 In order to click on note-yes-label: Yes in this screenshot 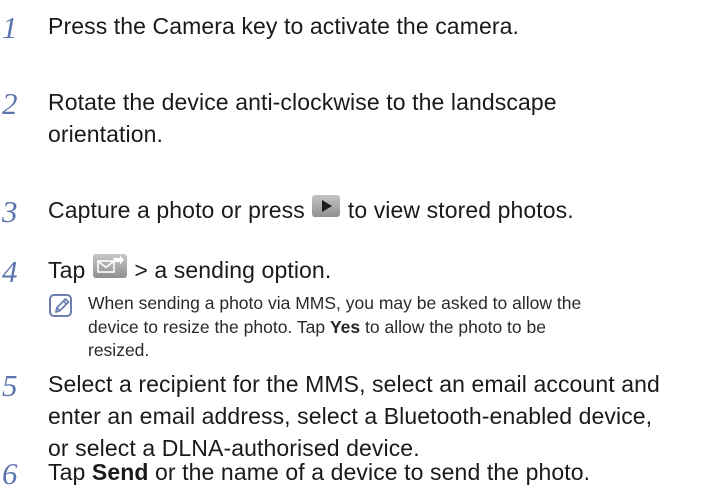, I will do `click(345, 326)`.